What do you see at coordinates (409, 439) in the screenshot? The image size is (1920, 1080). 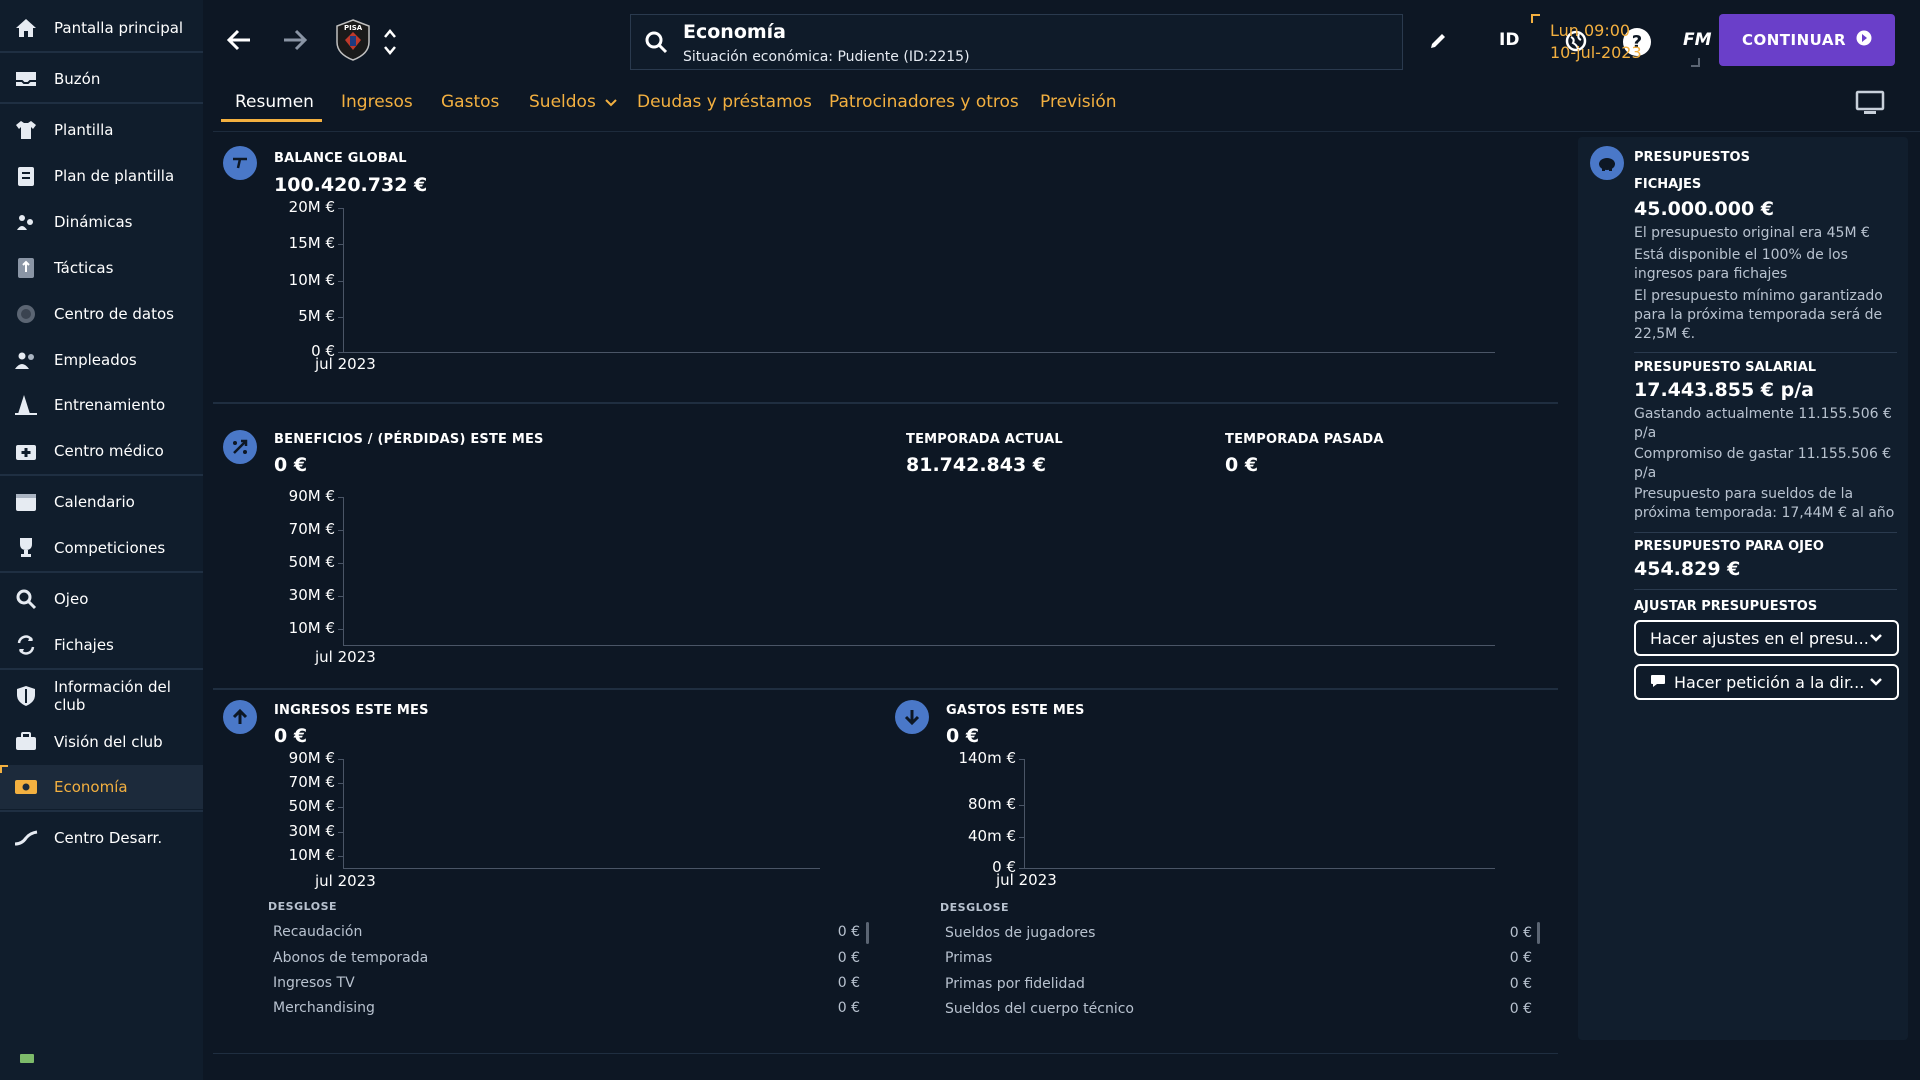 I see `profit-title: BENEFICIOS / (PÉRDIDAS) ESTE MES` at bounding box center [409, 439].